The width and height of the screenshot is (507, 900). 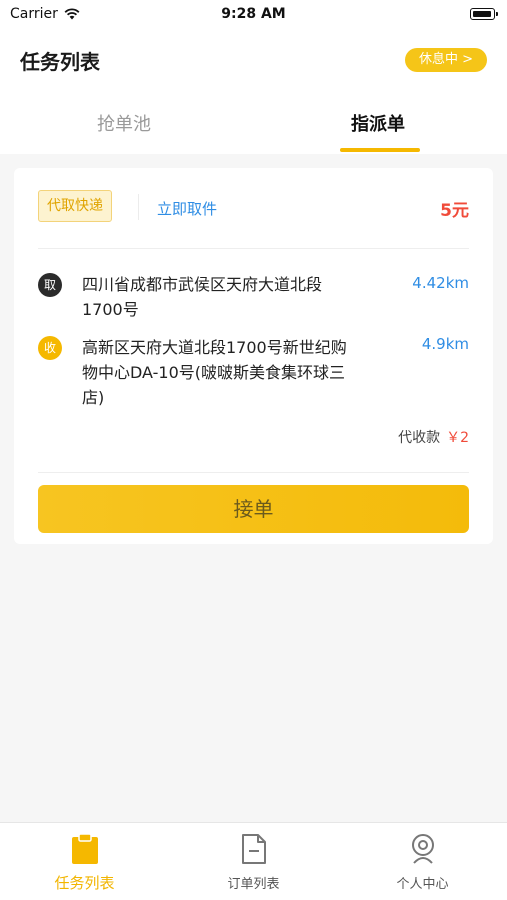 I want to click on page-title: 任务列表, so click(x=60, y=62).